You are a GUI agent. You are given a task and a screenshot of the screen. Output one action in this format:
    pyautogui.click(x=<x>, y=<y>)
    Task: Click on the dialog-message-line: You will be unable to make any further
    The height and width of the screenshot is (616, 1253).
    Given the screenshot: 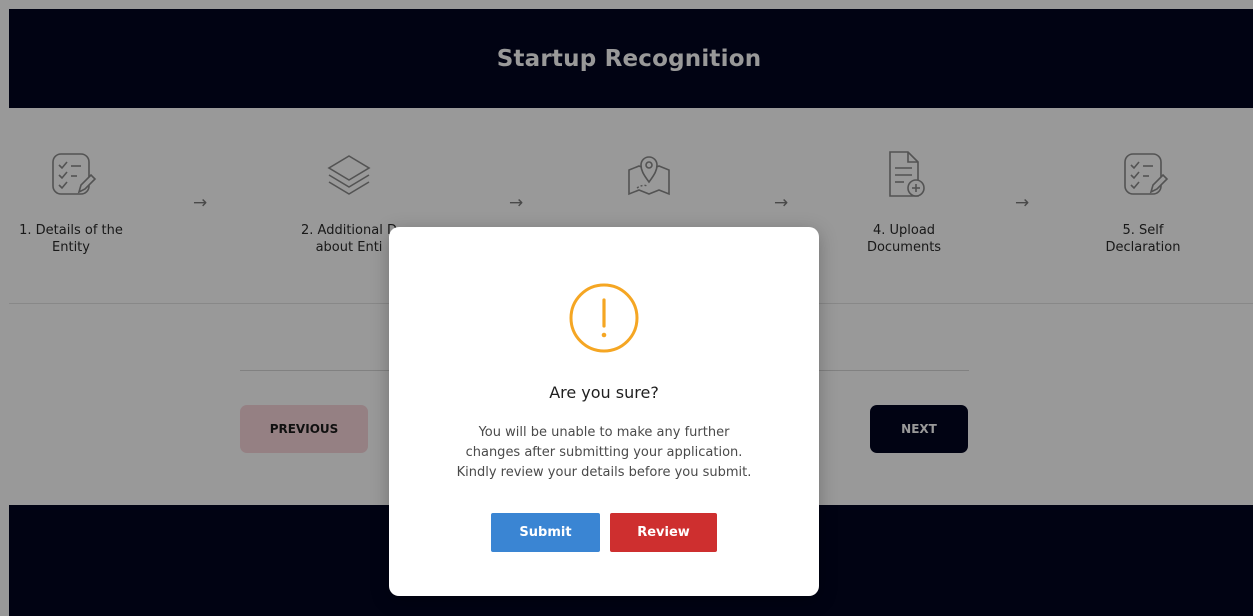 What is the action you would take?
    pyautogui.click(x=604, y=432)
    